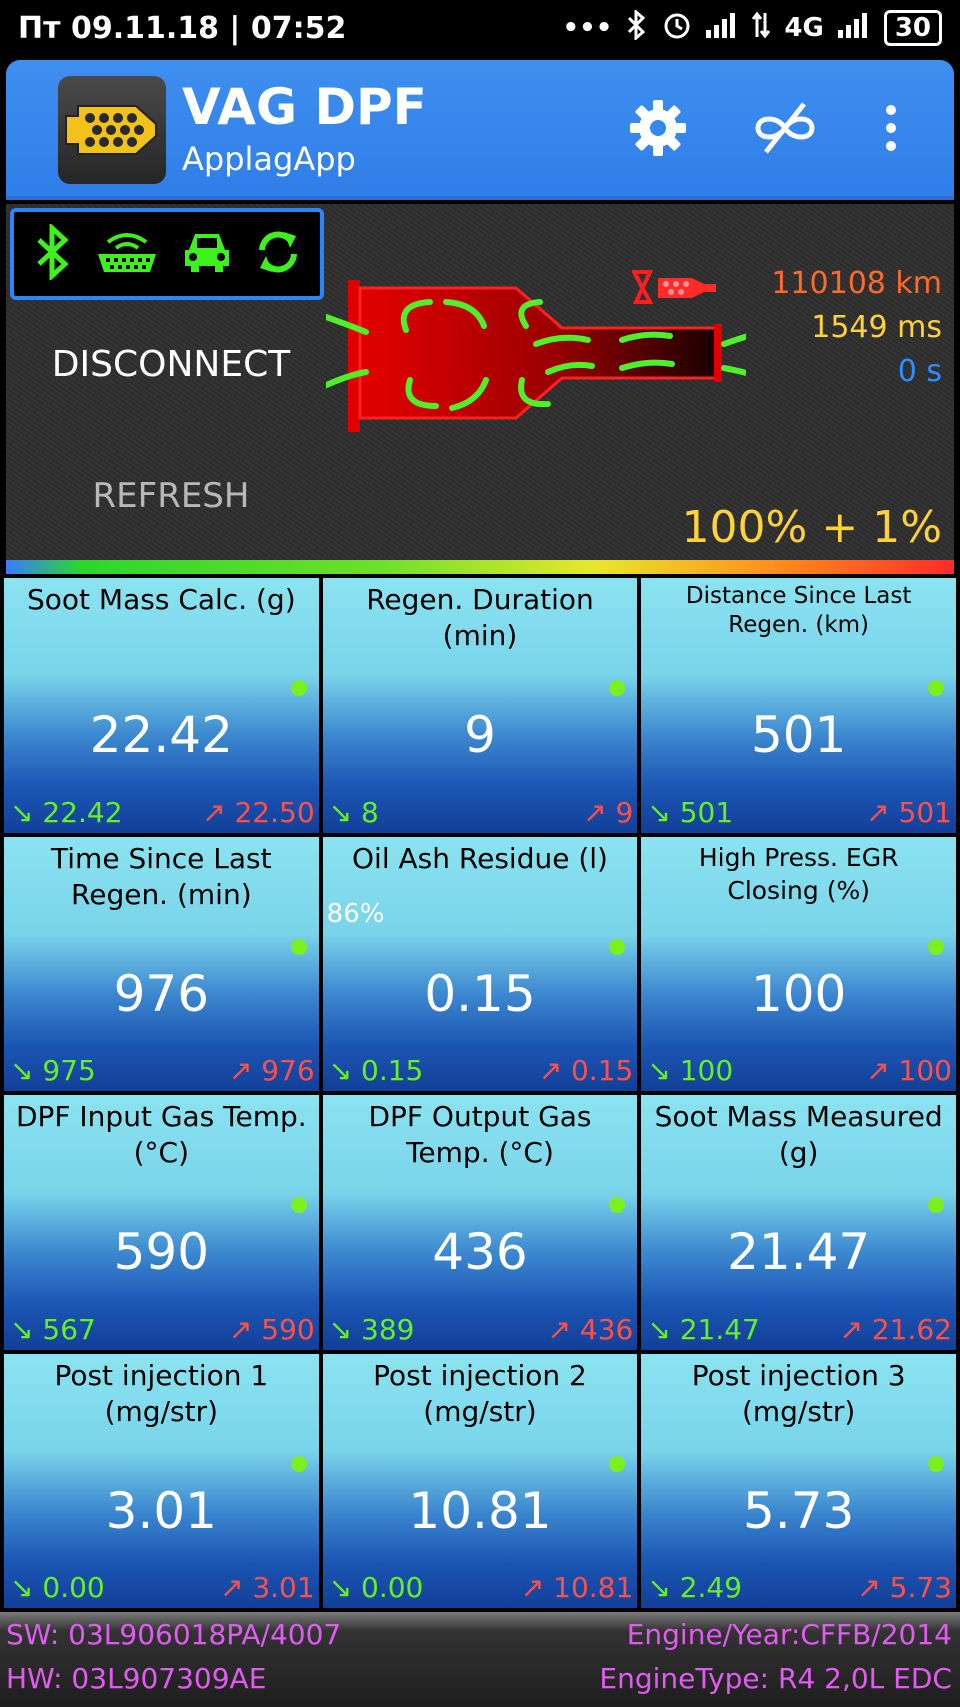 This screenshot has width=960, height=1707. Describe the element at coordinates (53, 253) in the screenshot. I see `bluetooth-icon` at that location.